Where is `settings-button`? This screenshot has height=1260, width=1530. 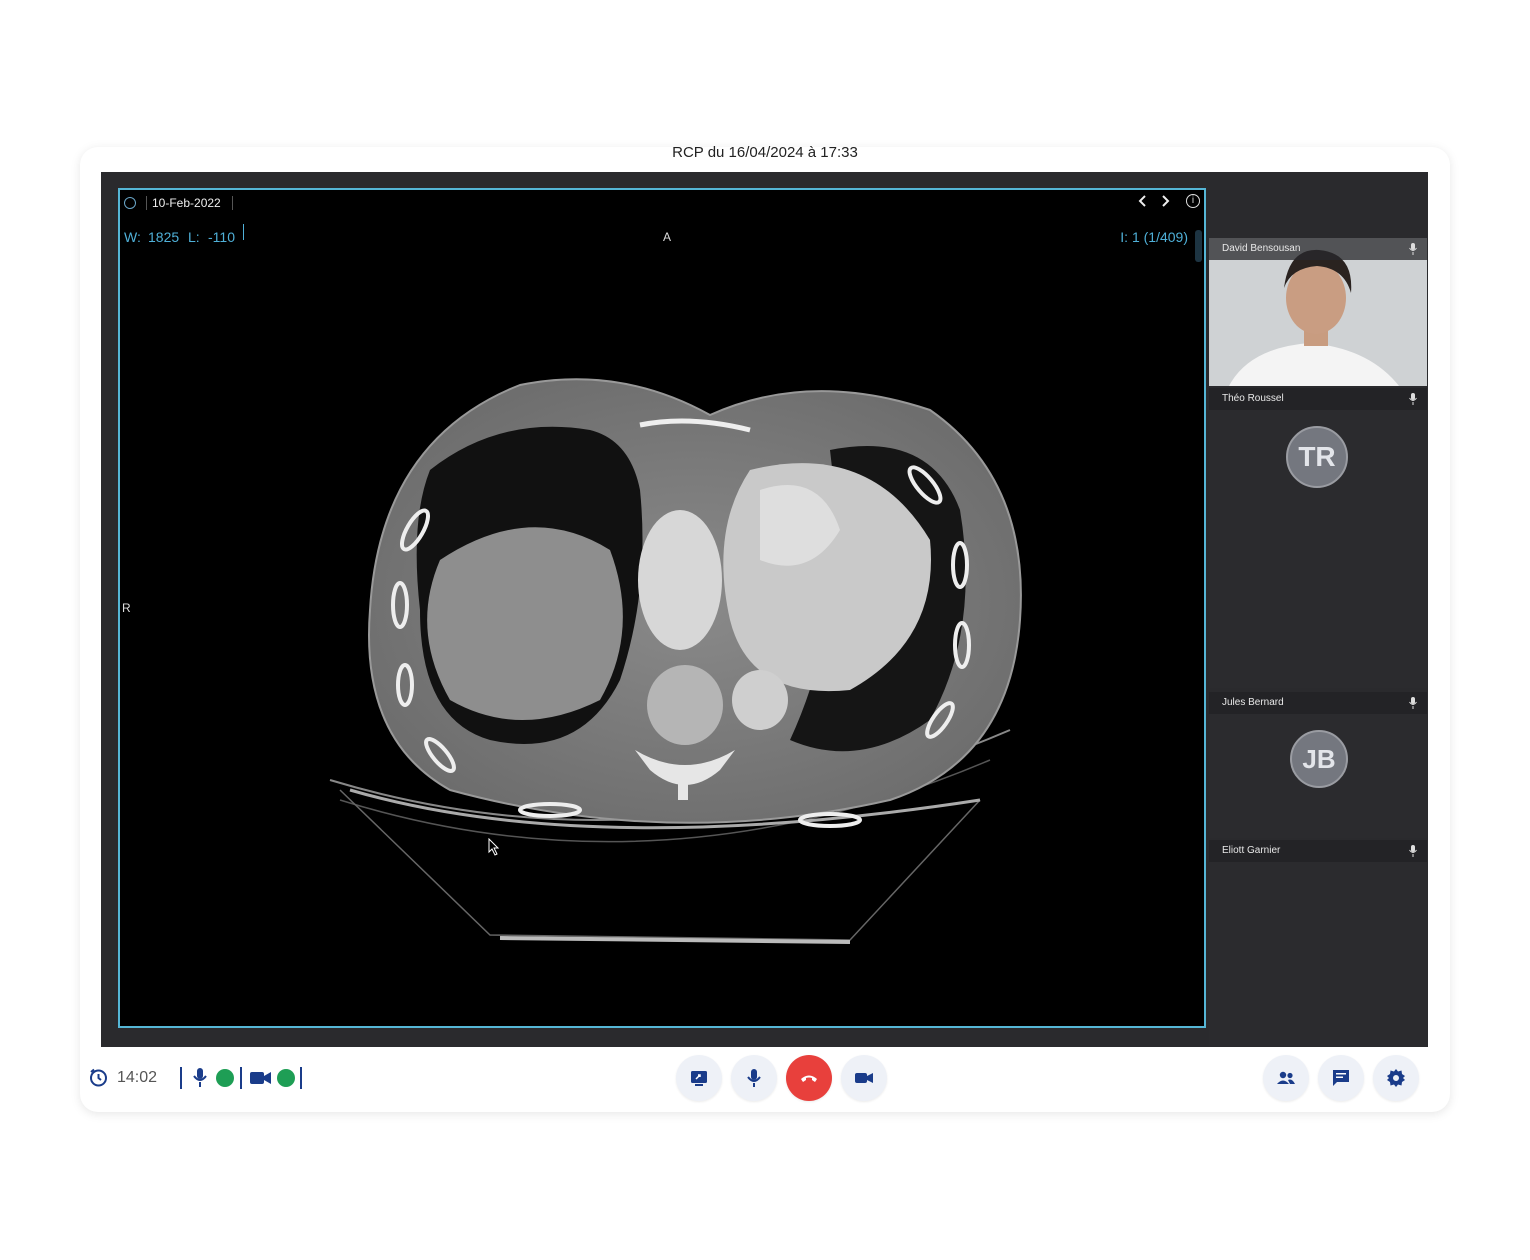
settings-button is located at coordinates (1396, 1078).